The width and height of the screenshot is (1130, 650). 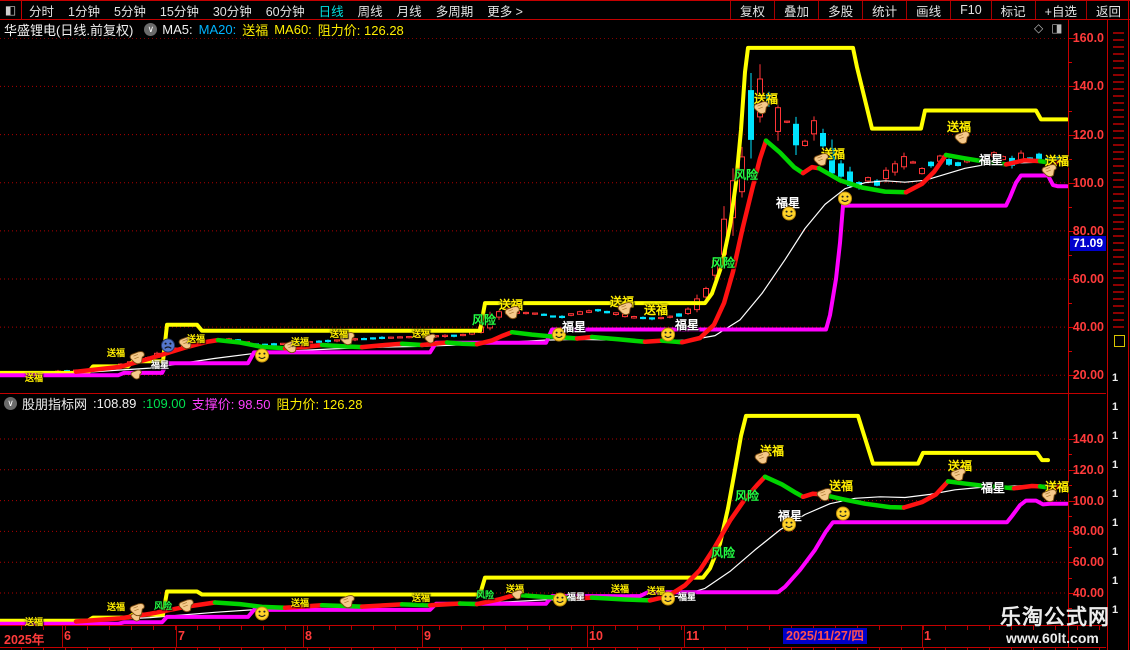 I want to click on period-tab: 周线, so click(x=370, y=10).